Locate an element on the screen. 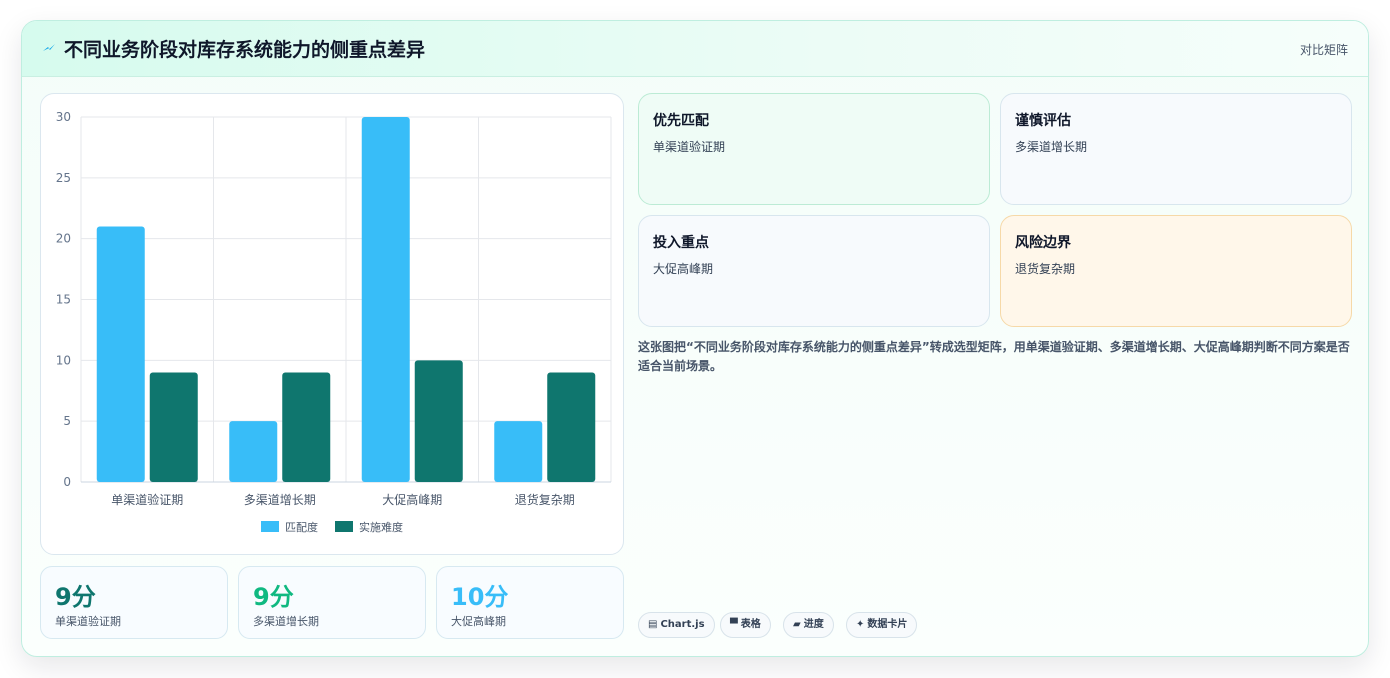 The width and height of the screenshot is (1390, 678). x-tick-label: 单渠道验证期 is located at coordinates (147, 499).